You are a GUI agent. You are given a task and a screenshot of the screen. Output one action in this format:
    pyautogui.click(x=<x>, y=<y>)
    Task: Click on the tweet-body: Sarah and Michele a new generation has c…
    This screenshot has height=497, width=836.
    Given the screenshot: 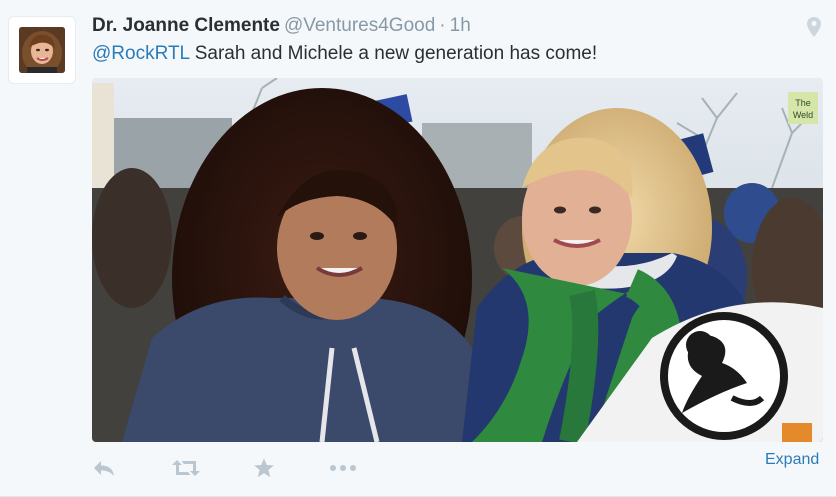 What is the action you would take?
    pyautogui.click(x=393, y=53)
    